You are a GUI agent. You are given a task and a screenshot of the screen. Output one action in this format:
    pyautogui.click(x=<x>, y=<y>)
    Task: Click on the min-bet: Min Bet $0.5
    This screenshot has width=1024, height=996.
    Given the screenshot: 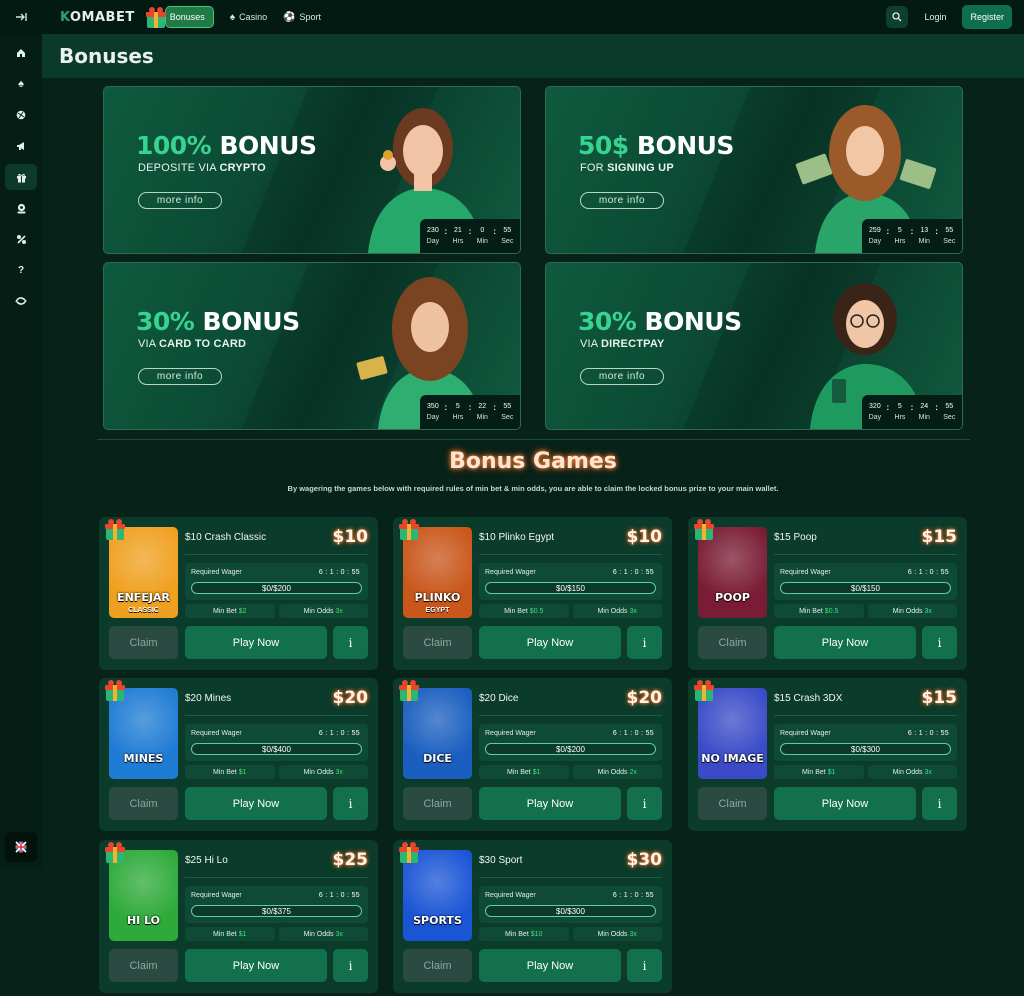 What is the action you would take?
    pyautogui.click(x=819, y=611)
    